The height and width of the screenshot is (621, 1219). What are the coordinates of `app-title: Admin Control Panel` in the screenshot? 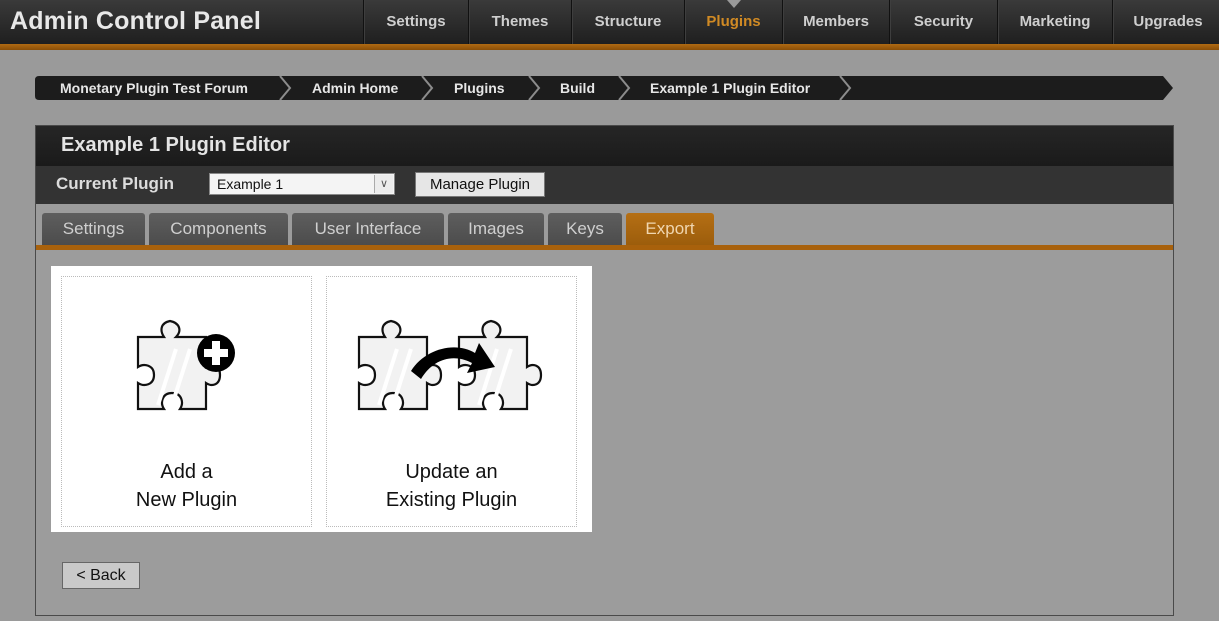 It's located at (136, 21).